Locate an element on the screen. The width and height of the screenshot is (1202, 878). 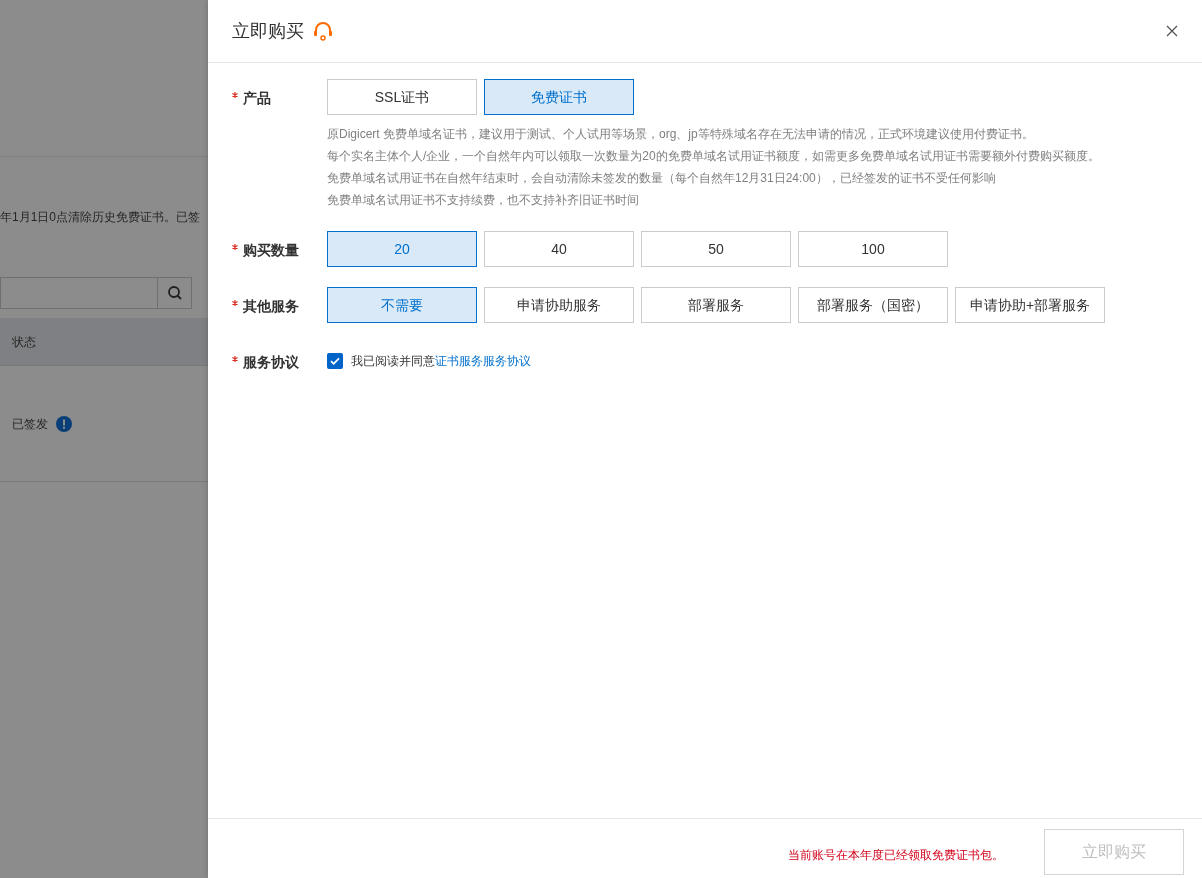
search-icon is located at coordinates (174, 293).